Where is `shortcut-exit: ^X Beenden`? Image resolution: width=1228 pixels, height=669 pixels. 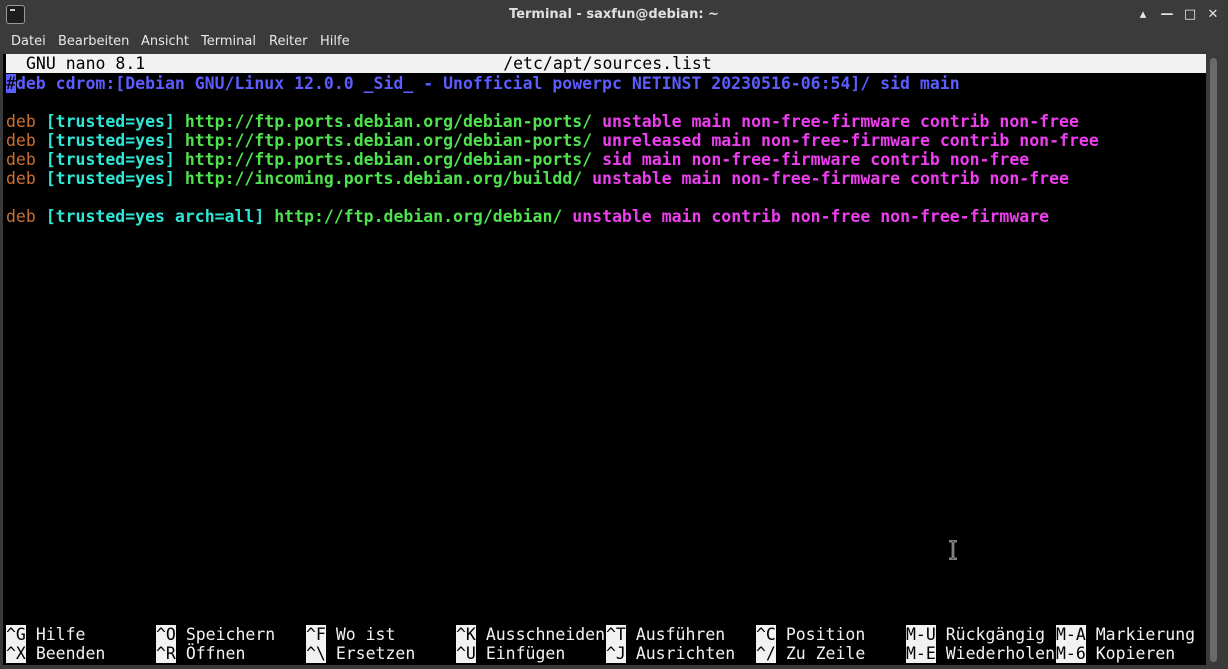
shortcut-exit: ^X Beenden is located at coordinates (55, 653).